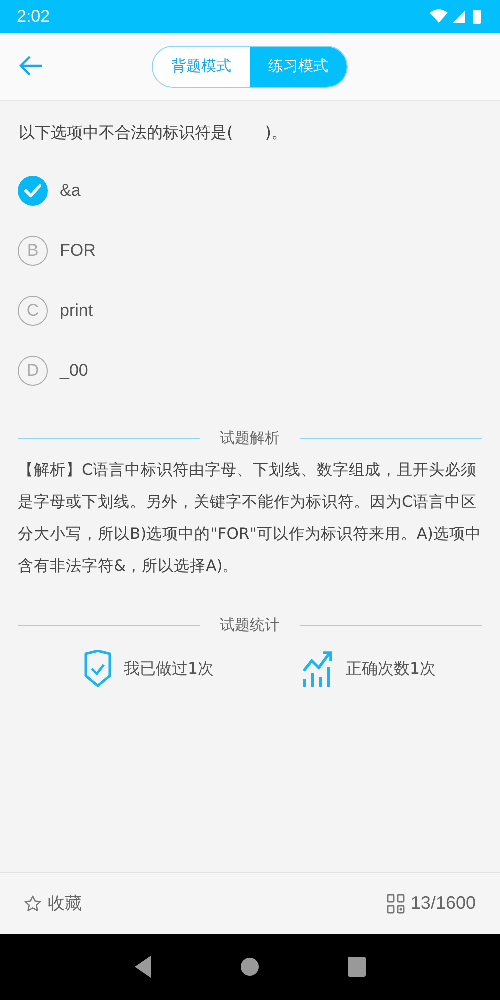  What do you see at coordinates (98, 669) in the screenshot?
I see `shield-check-icon` at bounding box center [98, 669].